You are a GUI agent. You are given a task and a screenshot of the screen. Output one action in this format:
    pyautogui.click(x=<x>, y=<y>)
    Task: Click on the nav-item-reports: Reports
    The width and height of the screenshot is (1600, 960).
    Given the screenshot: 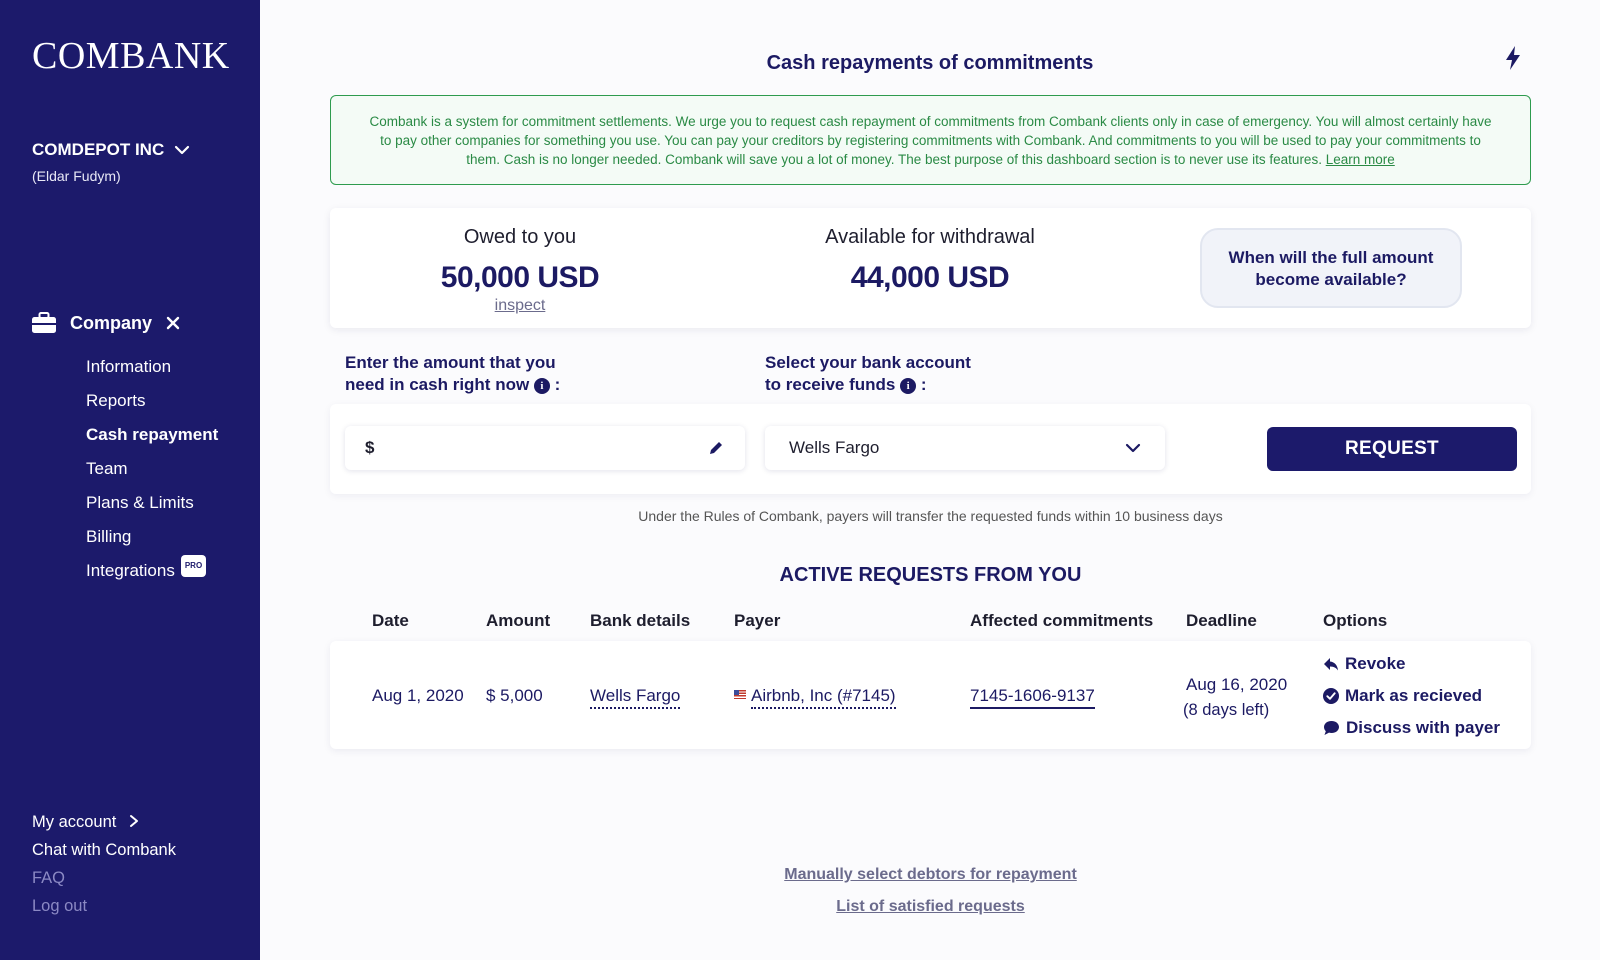 What is the action you would take?
    pyautogui.click(x=152, y=408)
    